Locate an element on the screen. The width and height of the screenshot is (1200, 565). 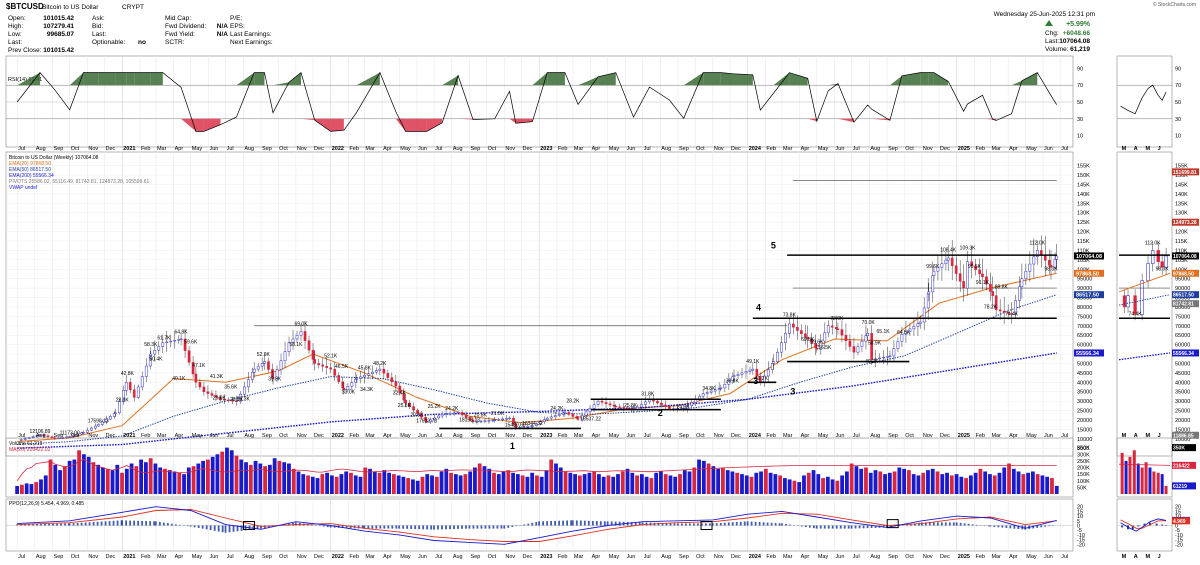
x-axis-label: Sep is located at coordinates (476, 149).